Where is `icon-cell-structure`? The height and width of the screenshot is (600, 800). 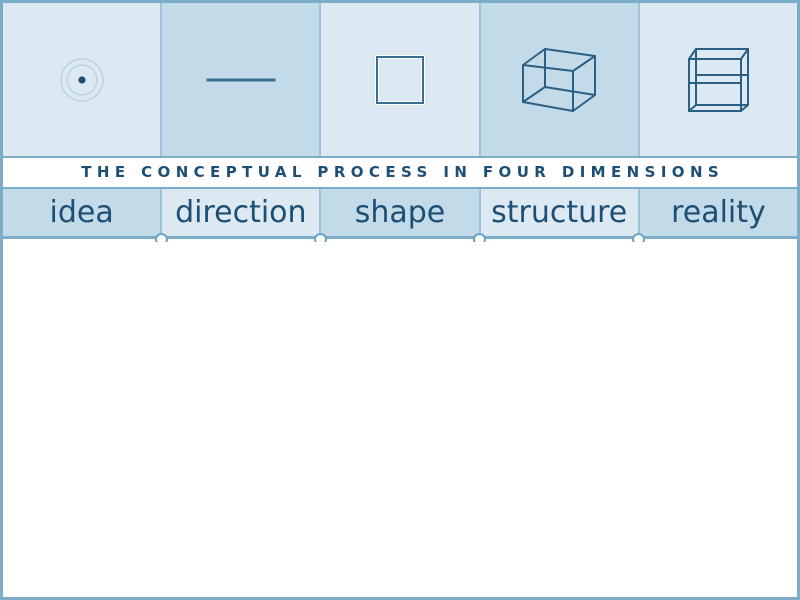
icon-cell-structure is located at coordinates (560, 79).